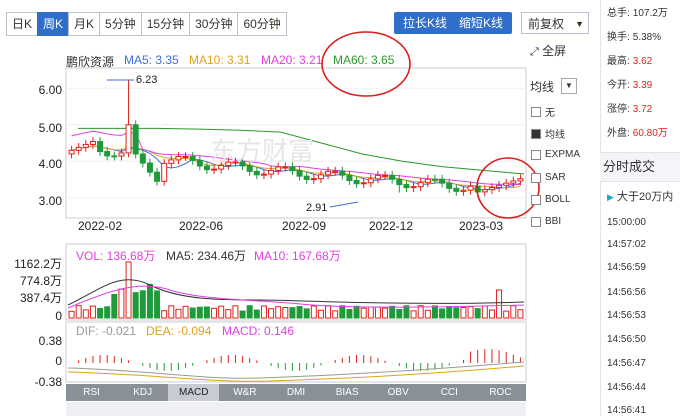 The image size is (680, 416). I want to click on tab-obv: OBV, so click(398, 392).